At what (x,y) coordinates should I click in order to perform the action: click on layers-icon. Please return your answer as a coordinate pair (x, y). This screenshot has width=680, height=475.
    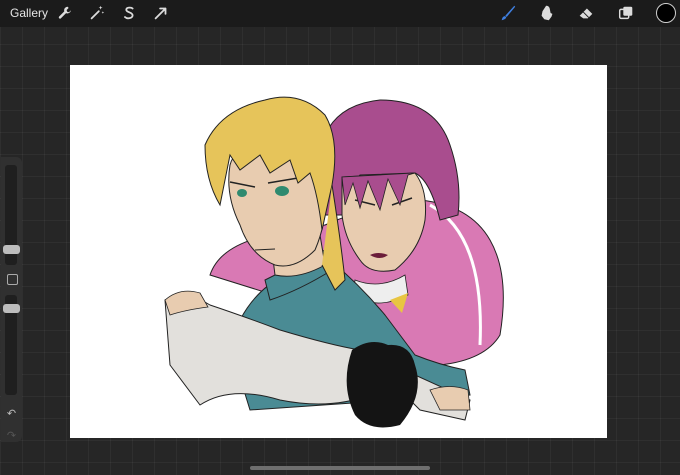
    Looking at the image, I should click on (626, 13).